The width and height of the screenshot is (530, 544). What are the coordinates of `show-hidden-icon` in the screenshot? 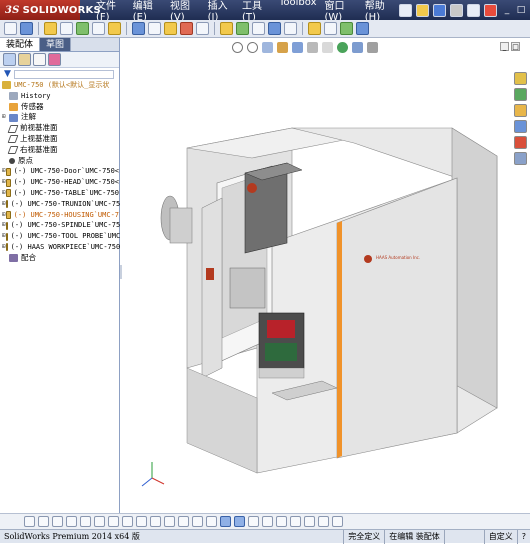 It's located at (138, 28).